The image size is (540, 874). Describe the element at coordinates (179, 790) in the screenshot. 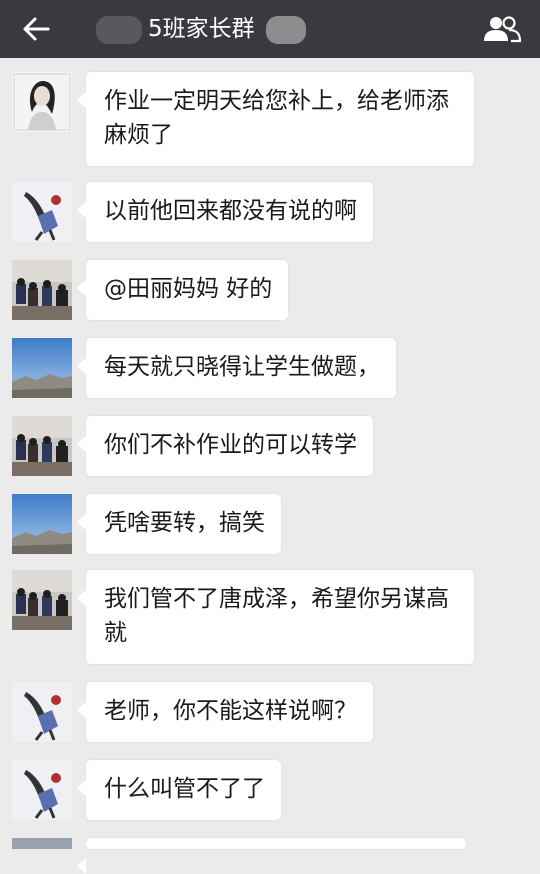

I see `message-bubble: 什么叫管不了了` at that location.